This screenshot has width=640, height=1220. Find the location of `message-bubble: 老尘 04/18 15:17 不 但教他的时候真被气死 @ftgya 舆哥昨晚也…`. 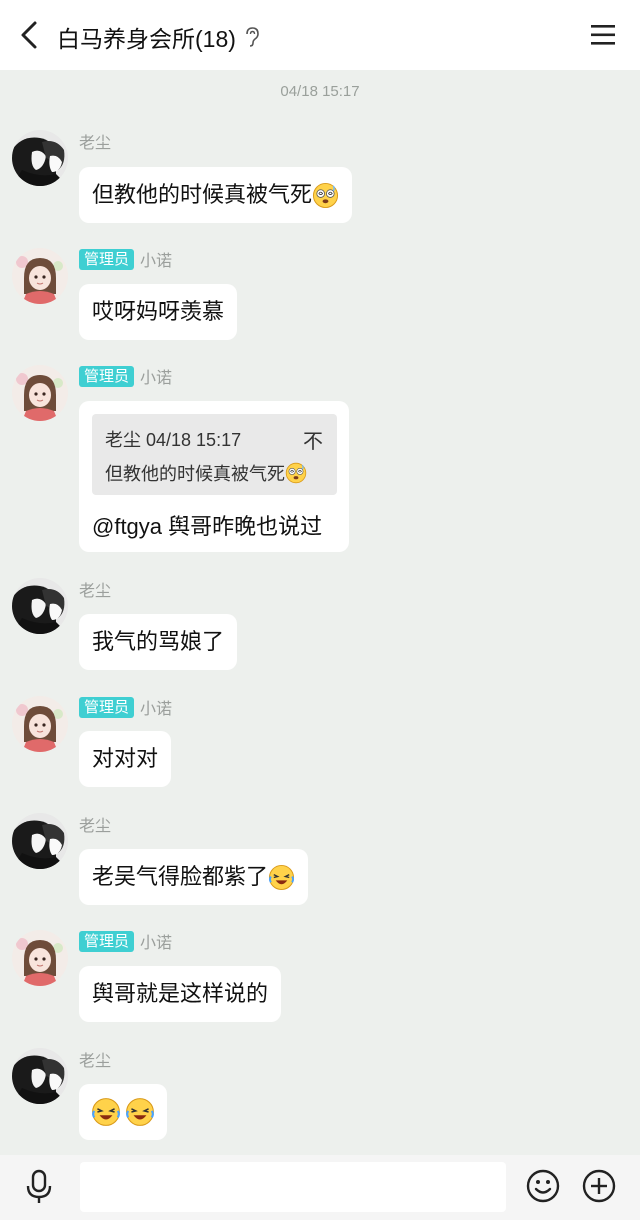

message-bubble: 老尘 04/18 15:17 不 但教他的时候真被气死 @ftgya 舆哥昨晚也… is located at coordinates (214, 476).